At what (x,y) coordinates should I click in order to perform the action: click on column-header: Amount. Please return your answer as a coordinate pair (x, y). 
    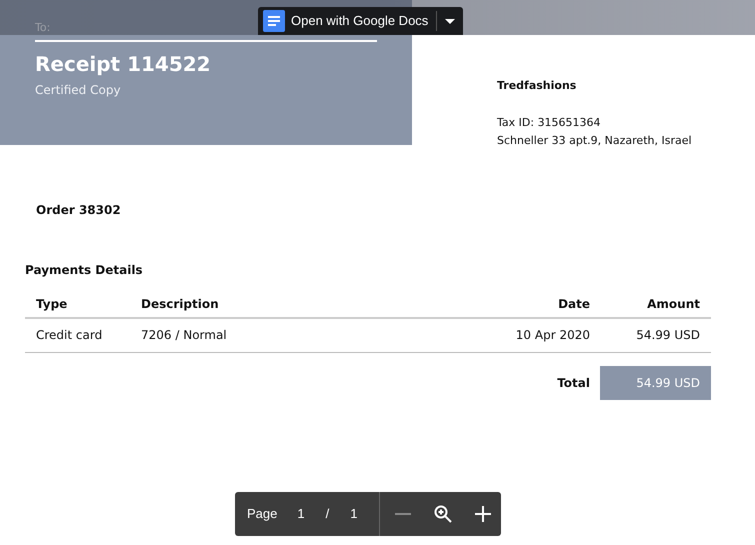
    Looking at the image, I should click on (673, 304).